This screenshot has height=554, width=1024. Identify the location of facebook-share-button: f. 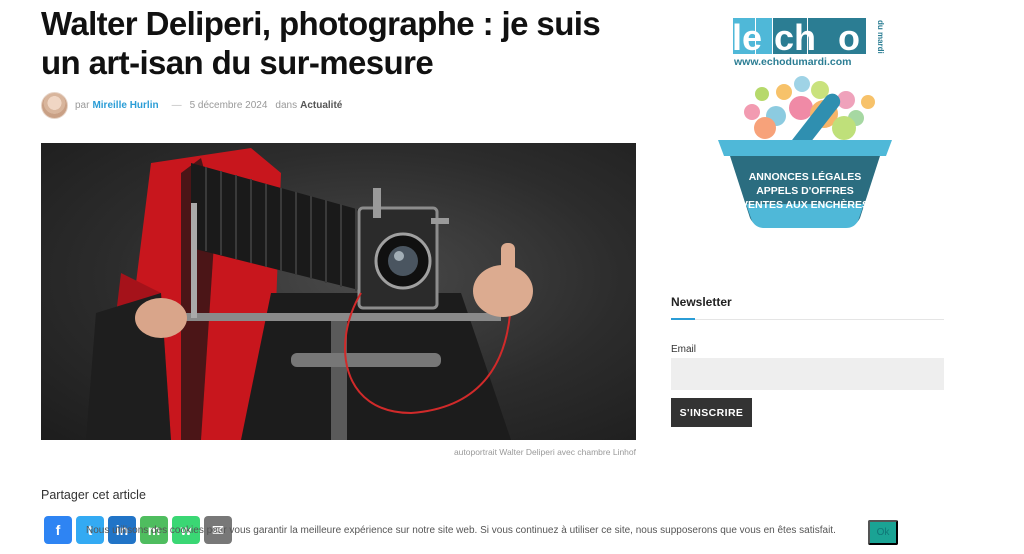
(58, 530).